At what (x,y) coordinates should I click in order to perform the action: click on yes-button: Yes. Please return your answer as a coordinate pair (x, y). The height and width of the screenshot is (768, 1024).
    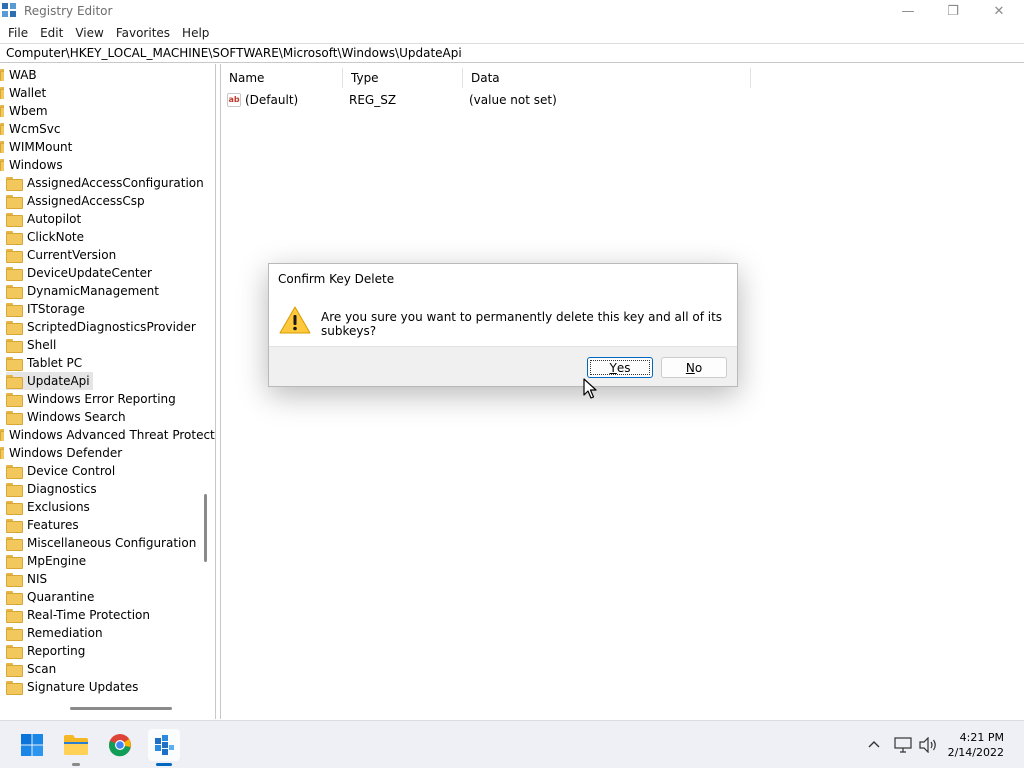
    Looking at the image, I should click on (620, 367).